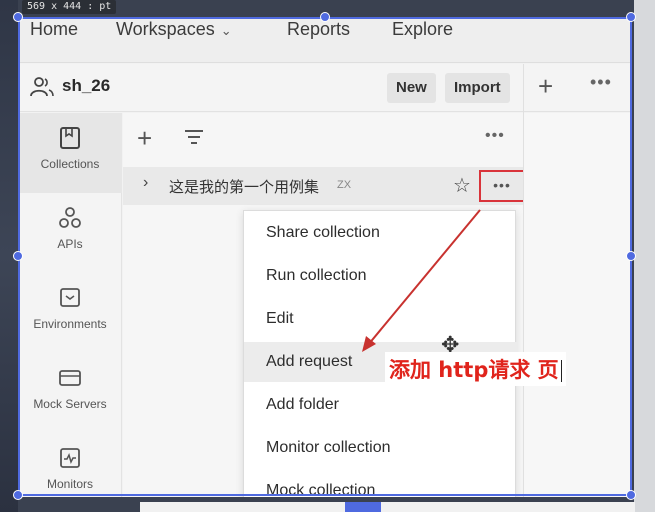 This screenshot has width=655, height=512. Describe the element at coordinates (165, 29) in the screenshot. I see `nav-workspaces-label: Workspaces` at that location.